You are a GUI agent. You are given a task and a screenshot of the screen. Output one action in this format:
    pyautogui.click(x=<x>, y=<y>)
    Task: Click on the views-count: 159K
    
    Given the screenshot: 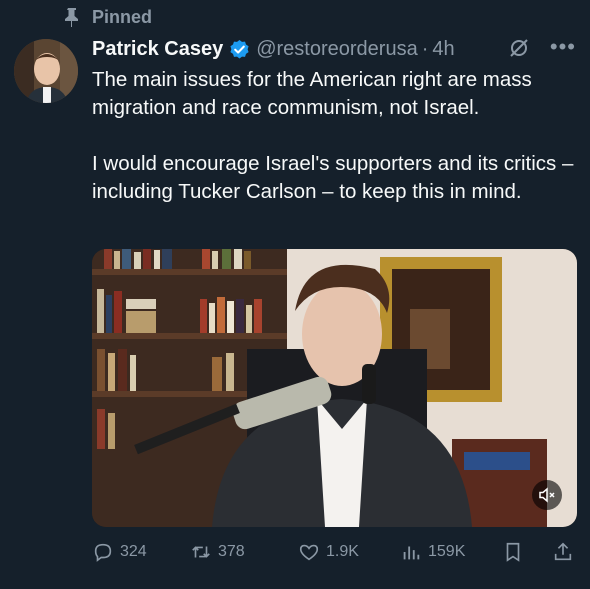 What is the action you would take?
    pyautogui.click(x=447, y=551)
    